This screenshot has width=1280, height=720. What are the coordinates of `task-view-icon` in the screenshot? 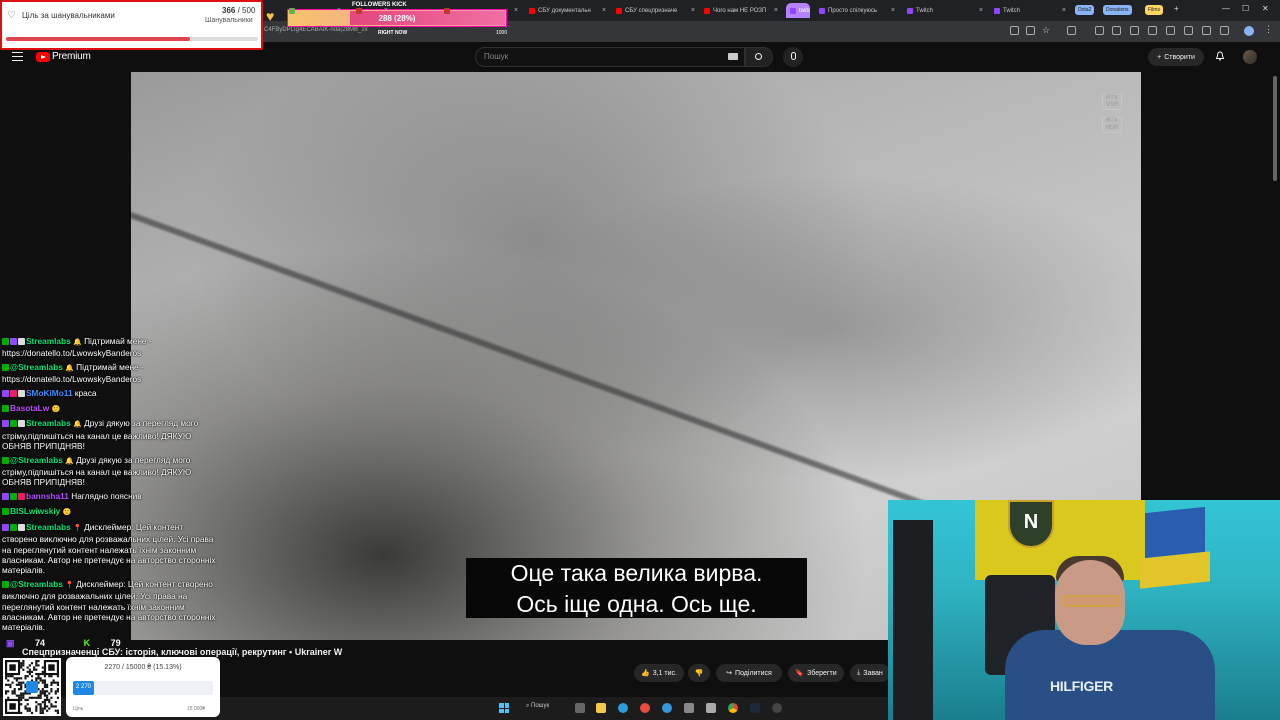 It's located at (580, 708).